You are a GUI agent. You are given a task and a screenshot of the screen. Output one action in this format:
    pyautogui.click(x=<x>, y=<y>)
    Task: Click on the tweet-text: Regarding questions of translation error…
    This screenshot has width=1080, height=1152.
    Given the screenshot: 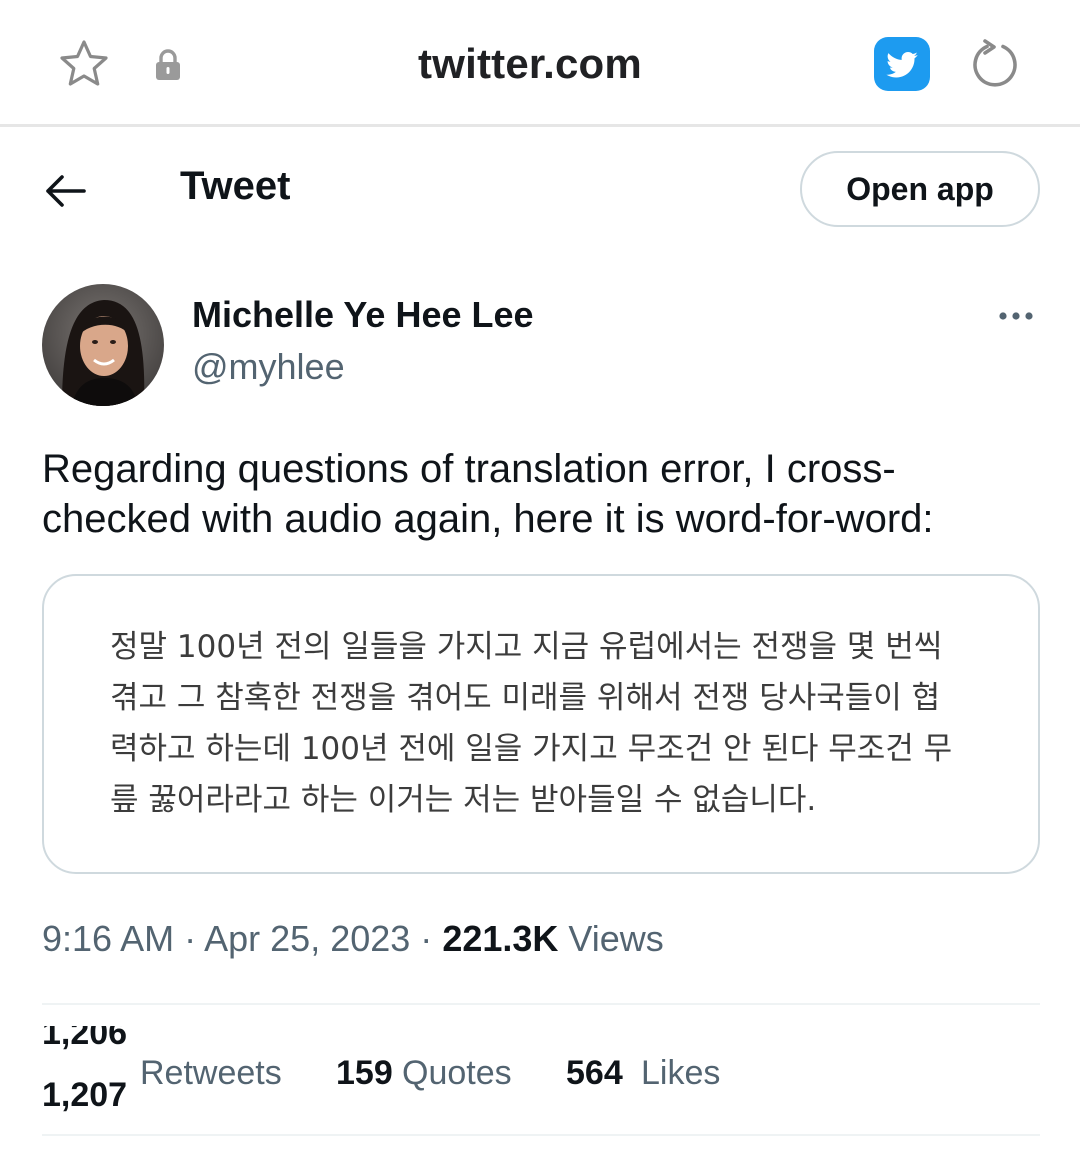 What is the action you would take?
    pyautogui.click(x=488, y=494)
    